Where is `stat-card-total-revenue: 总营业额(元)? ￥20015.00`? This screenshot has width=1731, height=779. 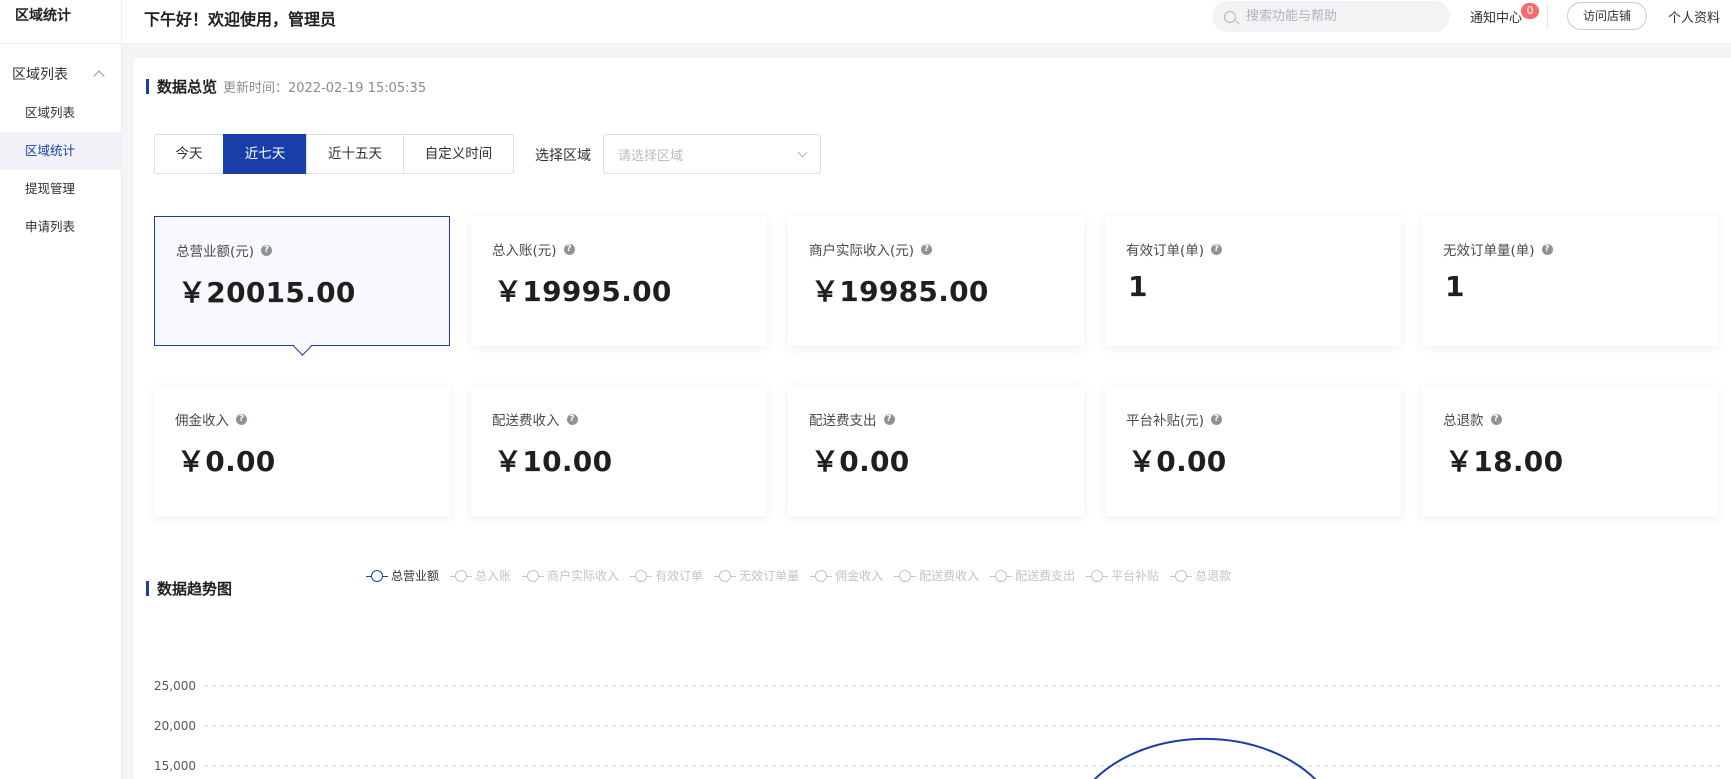 stat-card-total-revenue: 总营业额(元)? ￥20015.00 is located at coordinates (302, 281).